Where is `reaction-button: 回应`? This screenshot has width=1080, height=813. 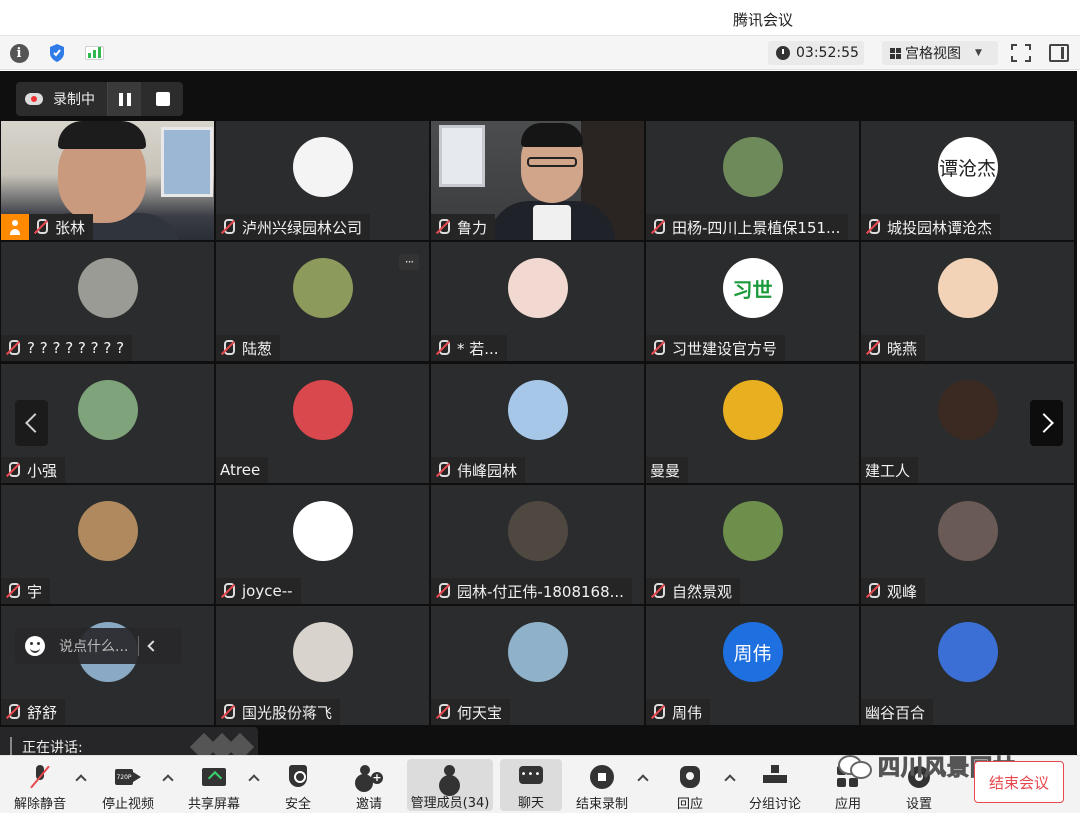 reaction-button: 回应 is located at coordinates (690, 784).